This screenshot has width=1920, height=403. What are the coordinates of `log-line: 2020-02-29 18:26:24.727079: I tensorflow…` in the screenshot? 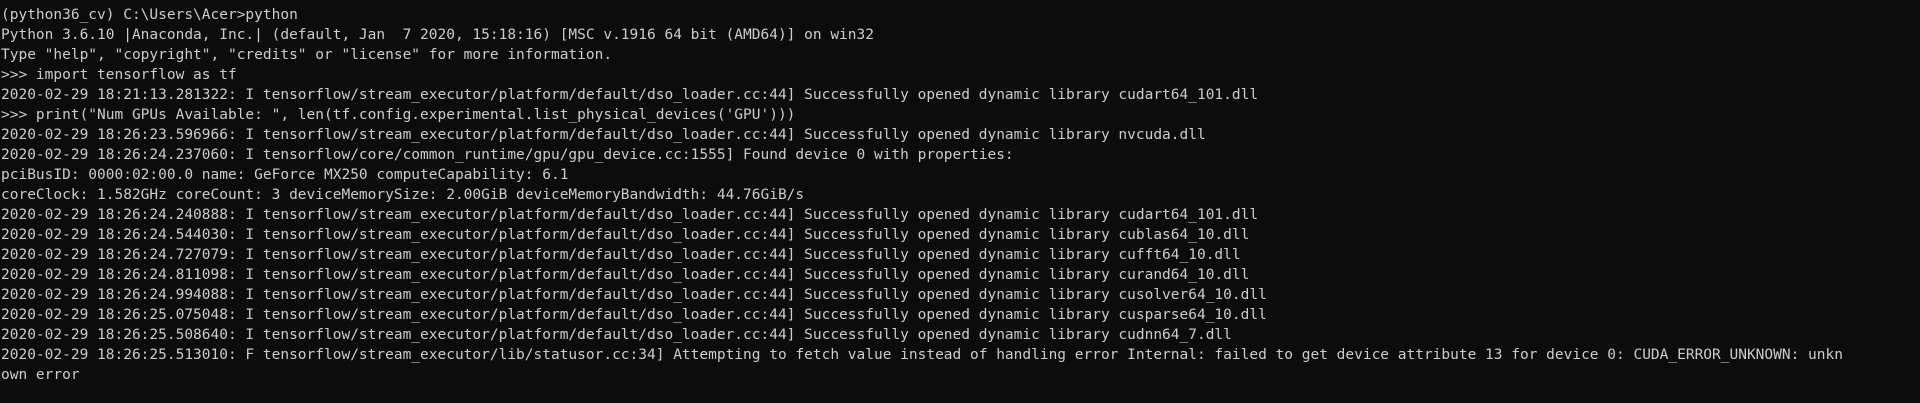 It's located at (621, 255).